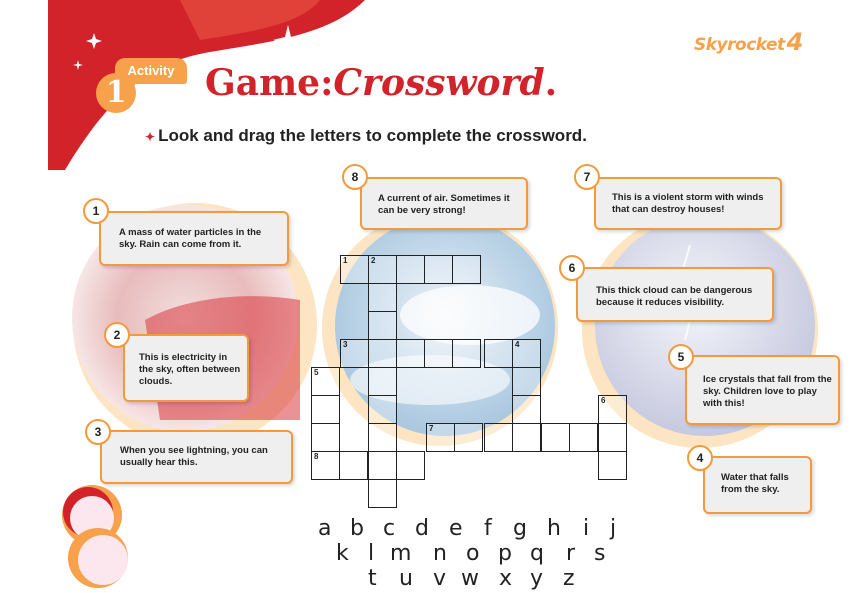 The width and height of the screenshot is (865, 593). What do you see at coordinates (536, 578) in the screenshot?
I see `letter-tile: y` at bounding box center [536, 578].